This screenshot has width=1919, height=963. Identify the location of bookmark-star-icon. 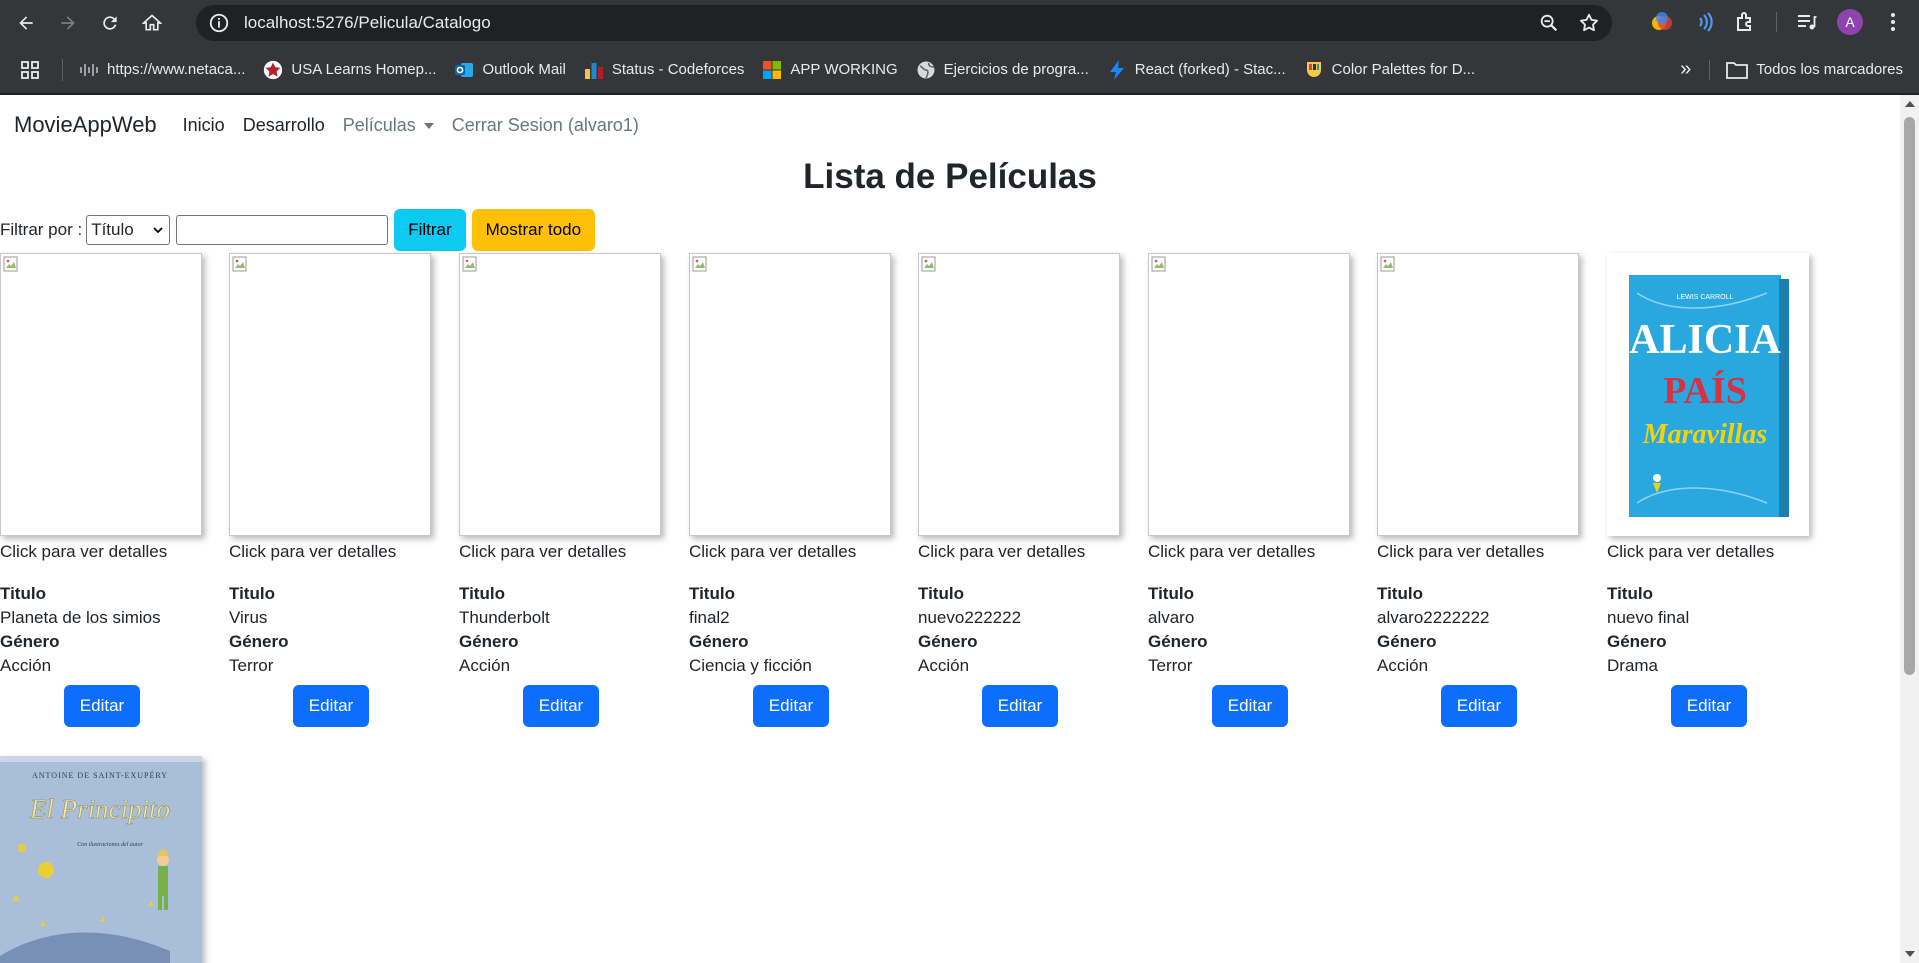
(1589, 23).